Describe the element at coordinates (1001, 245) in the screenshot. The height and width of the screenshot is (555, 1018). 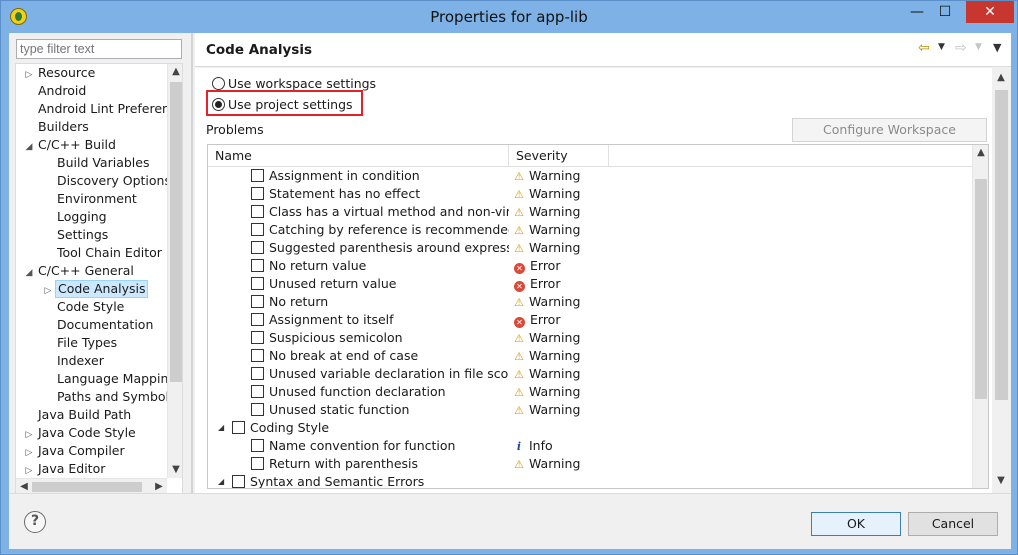
I see `page-vertical-thumb` at that location.